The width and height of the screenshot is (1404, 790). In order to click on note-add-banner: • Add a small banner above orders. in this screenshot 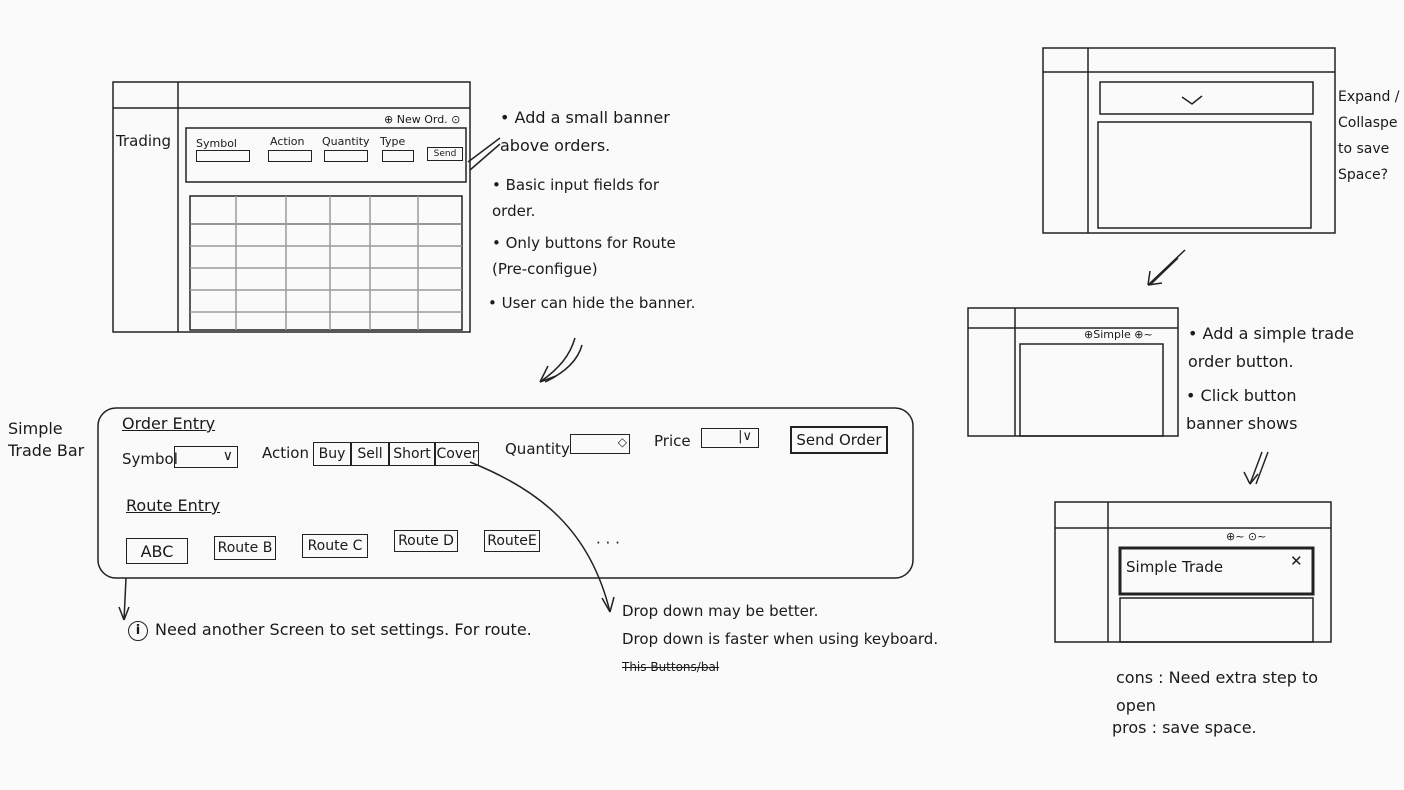, I will do `click(585, 131)`.